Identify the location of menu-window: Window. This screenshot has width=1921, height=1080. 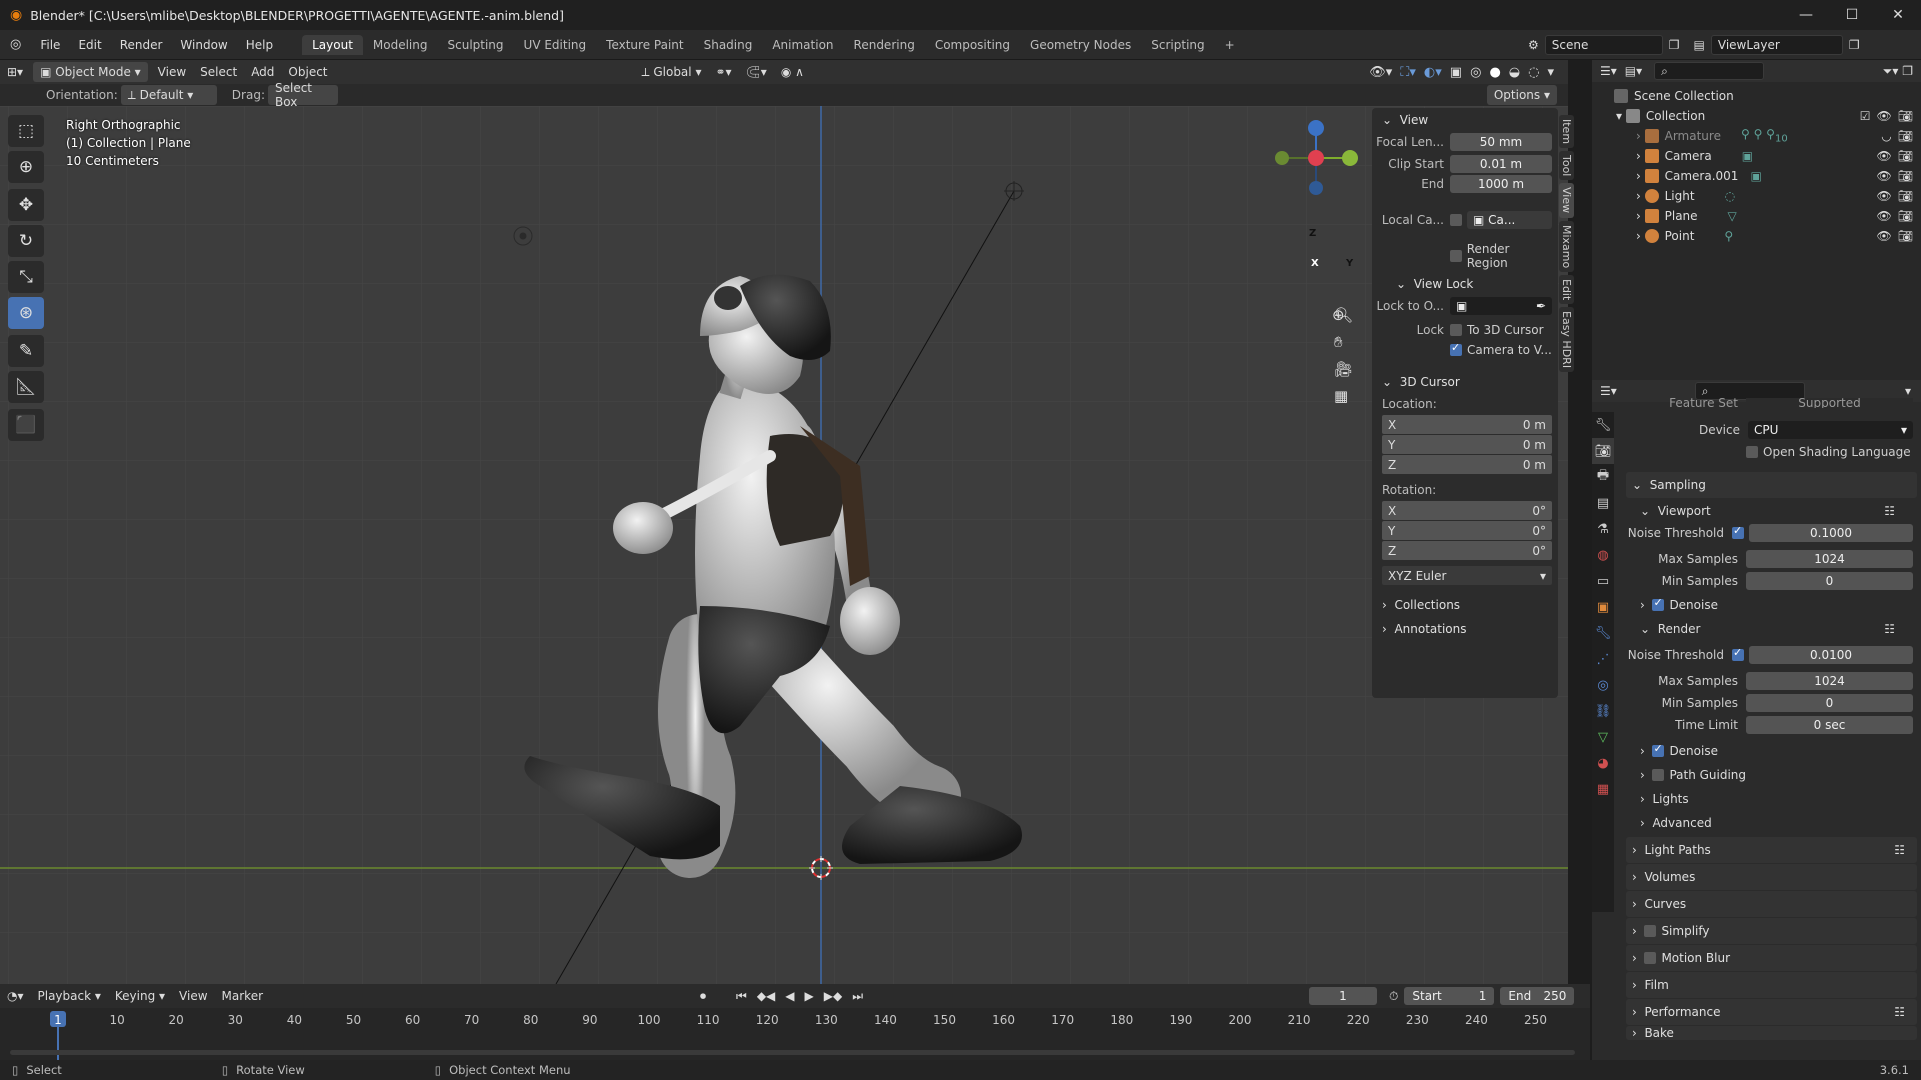
(203, 45).